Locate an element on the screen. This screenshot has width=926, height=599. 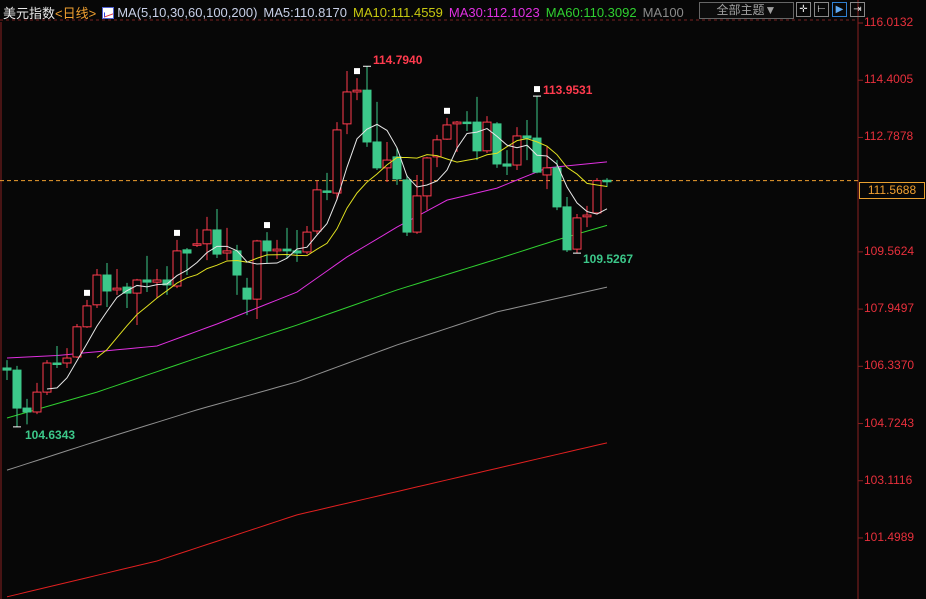
low-price-label: 109.5267 is located at coordinates (608, 259).